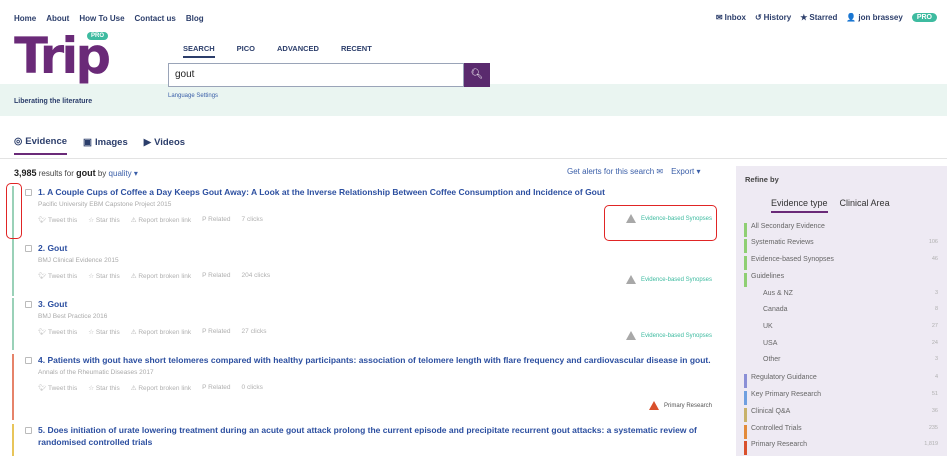  What do you see at coordinates (685, 171) in the screenshot?
I see `export-dropdown: Export ▾` at bounding box center [685, 171].